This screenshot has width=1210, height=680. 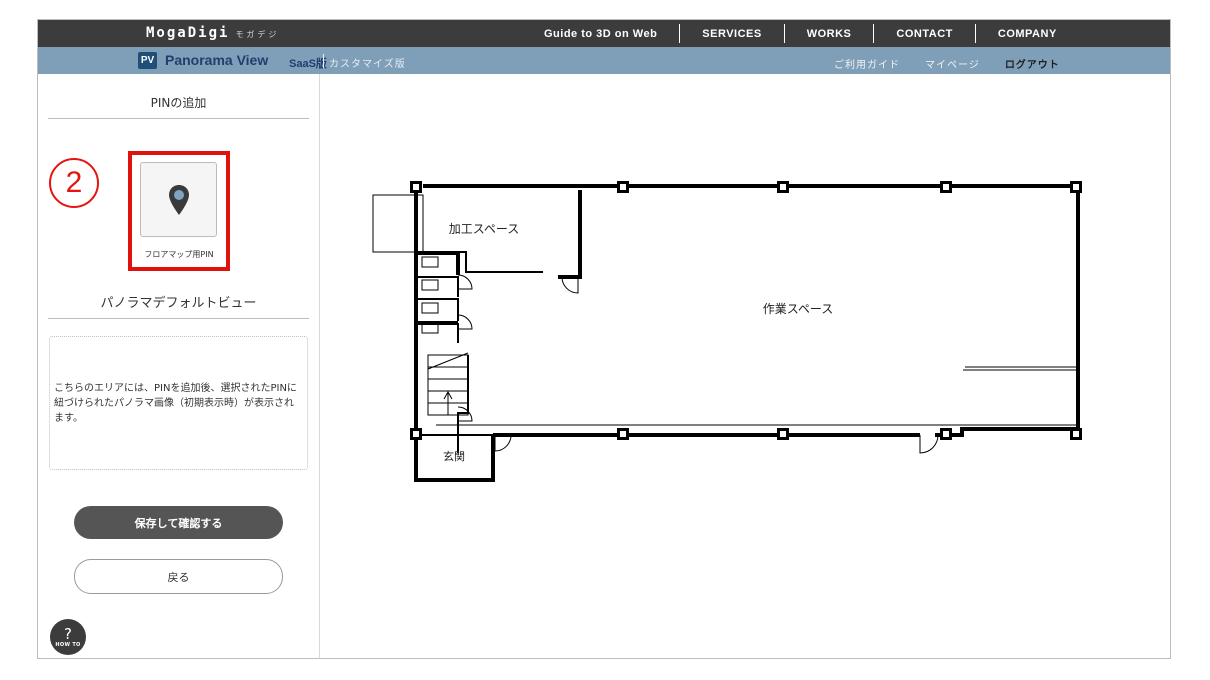 I want to click on default-view-title: パノラマデフォルトビュー, so click(x=178, y=305).